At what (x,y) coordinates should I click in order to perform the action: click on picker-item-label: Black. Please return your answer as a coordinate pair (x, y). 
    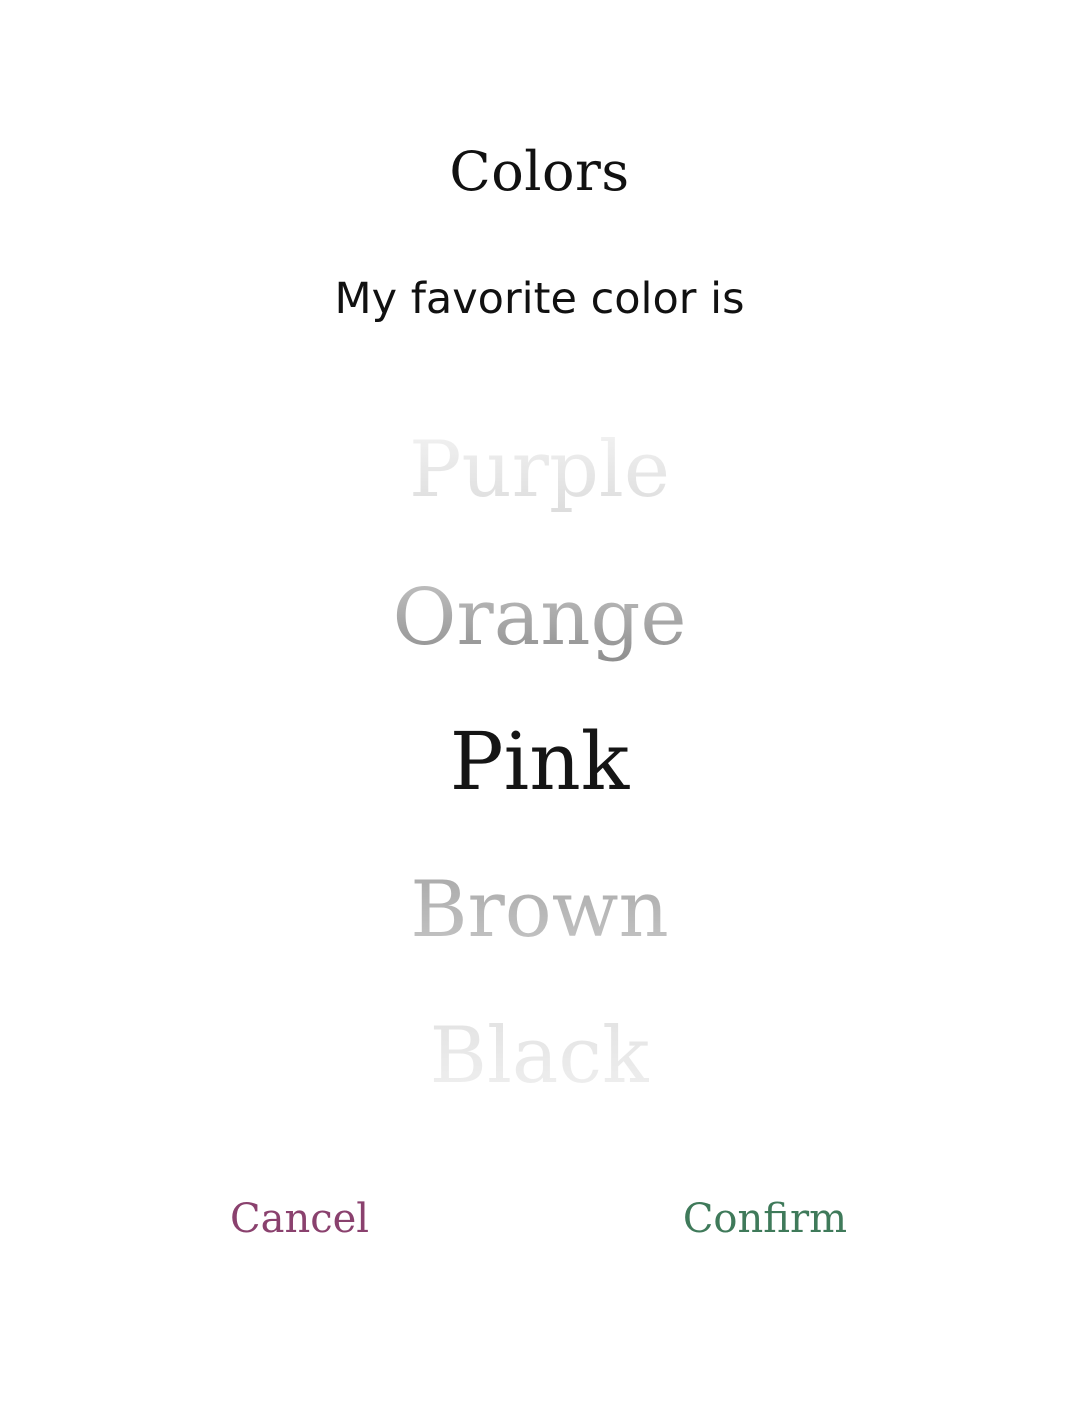
    Looking at the image, I should click on (539, 1056).